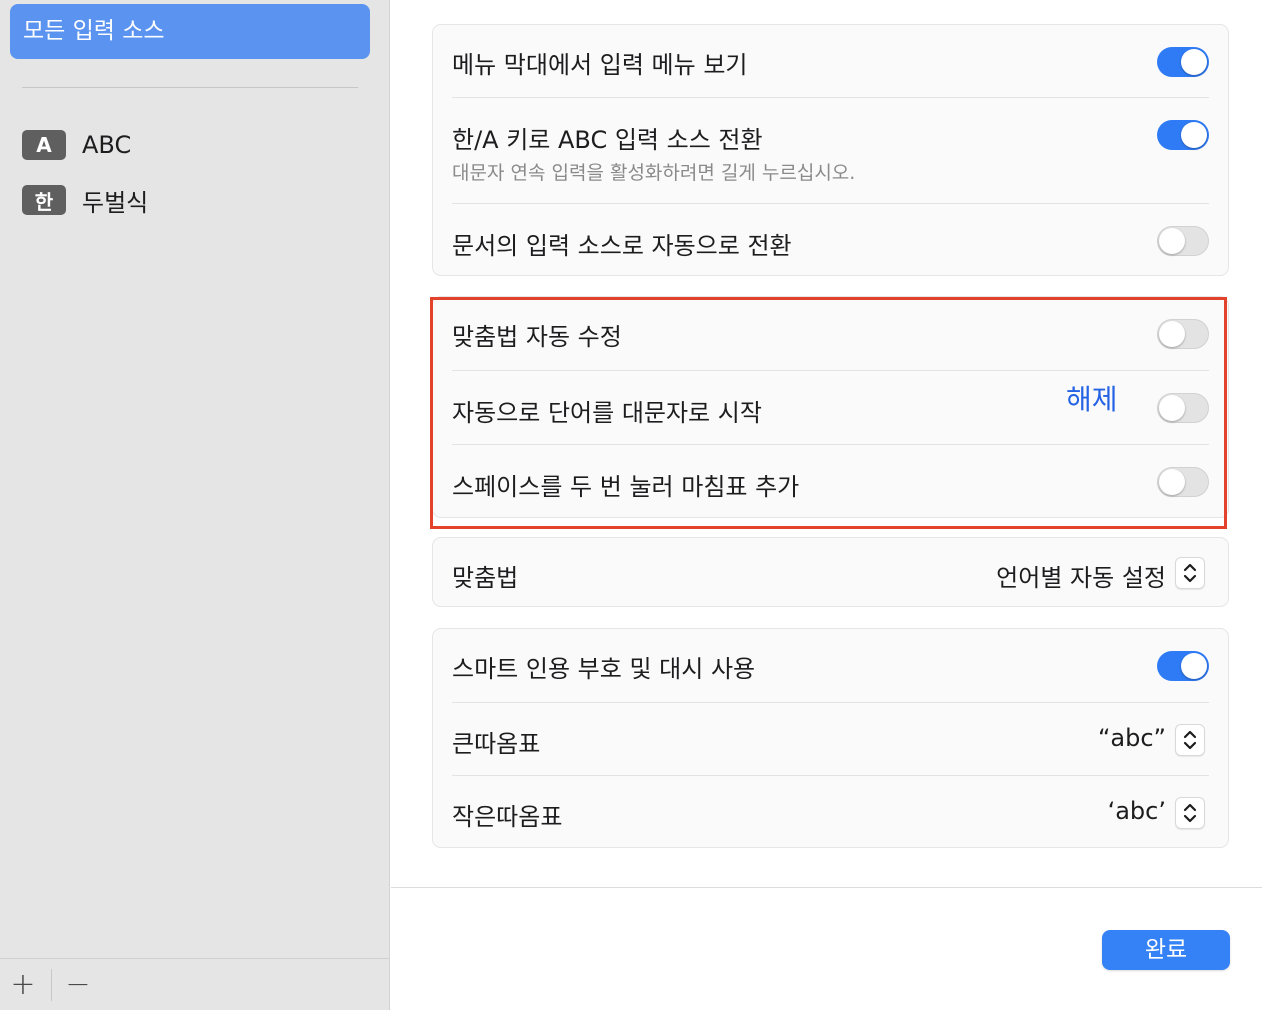 The image size is (1262, 1011). I want to click on double-quotes-popup-button, so click(1190, 740).